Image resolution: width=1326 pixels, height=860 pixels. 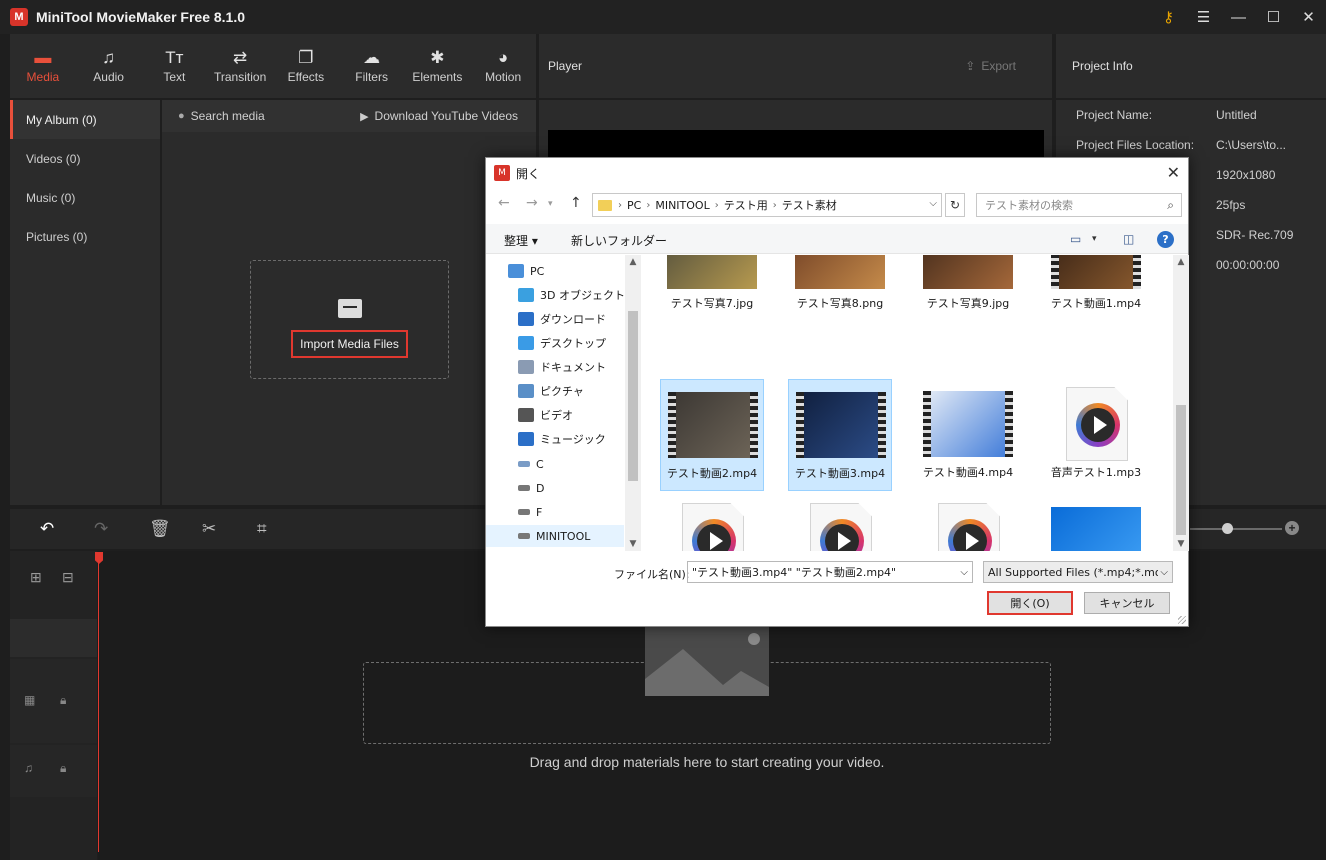 I want to click on tree-item-ドキュメント: ドキュメント, so click(x=562, y=367).